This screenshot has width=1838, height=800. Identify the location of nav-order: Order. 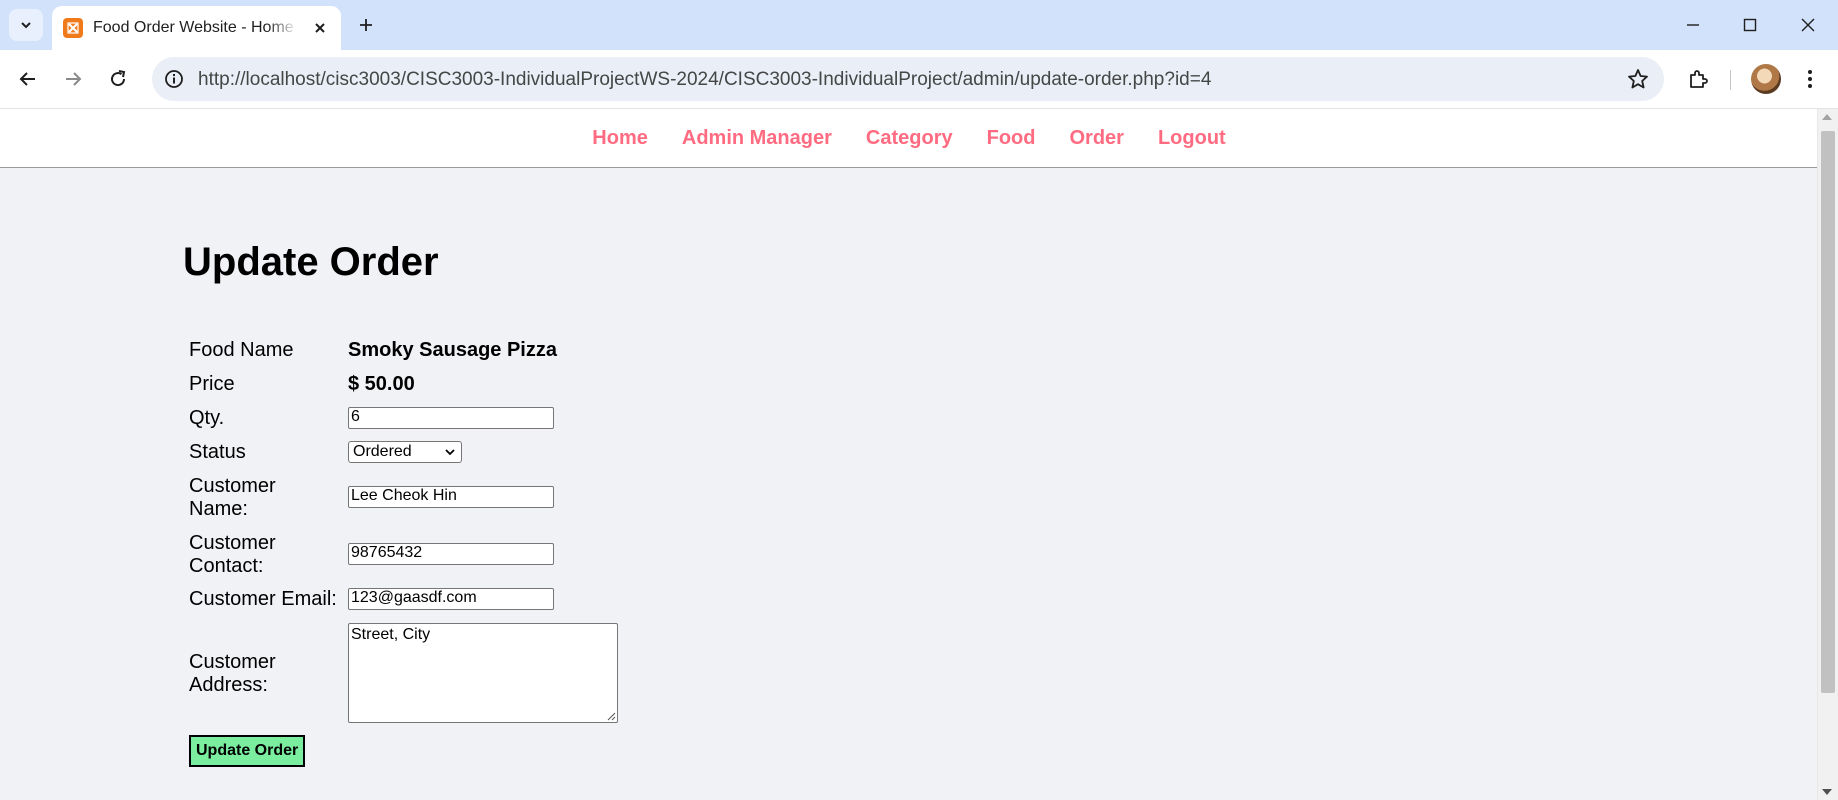
(1096, 138).